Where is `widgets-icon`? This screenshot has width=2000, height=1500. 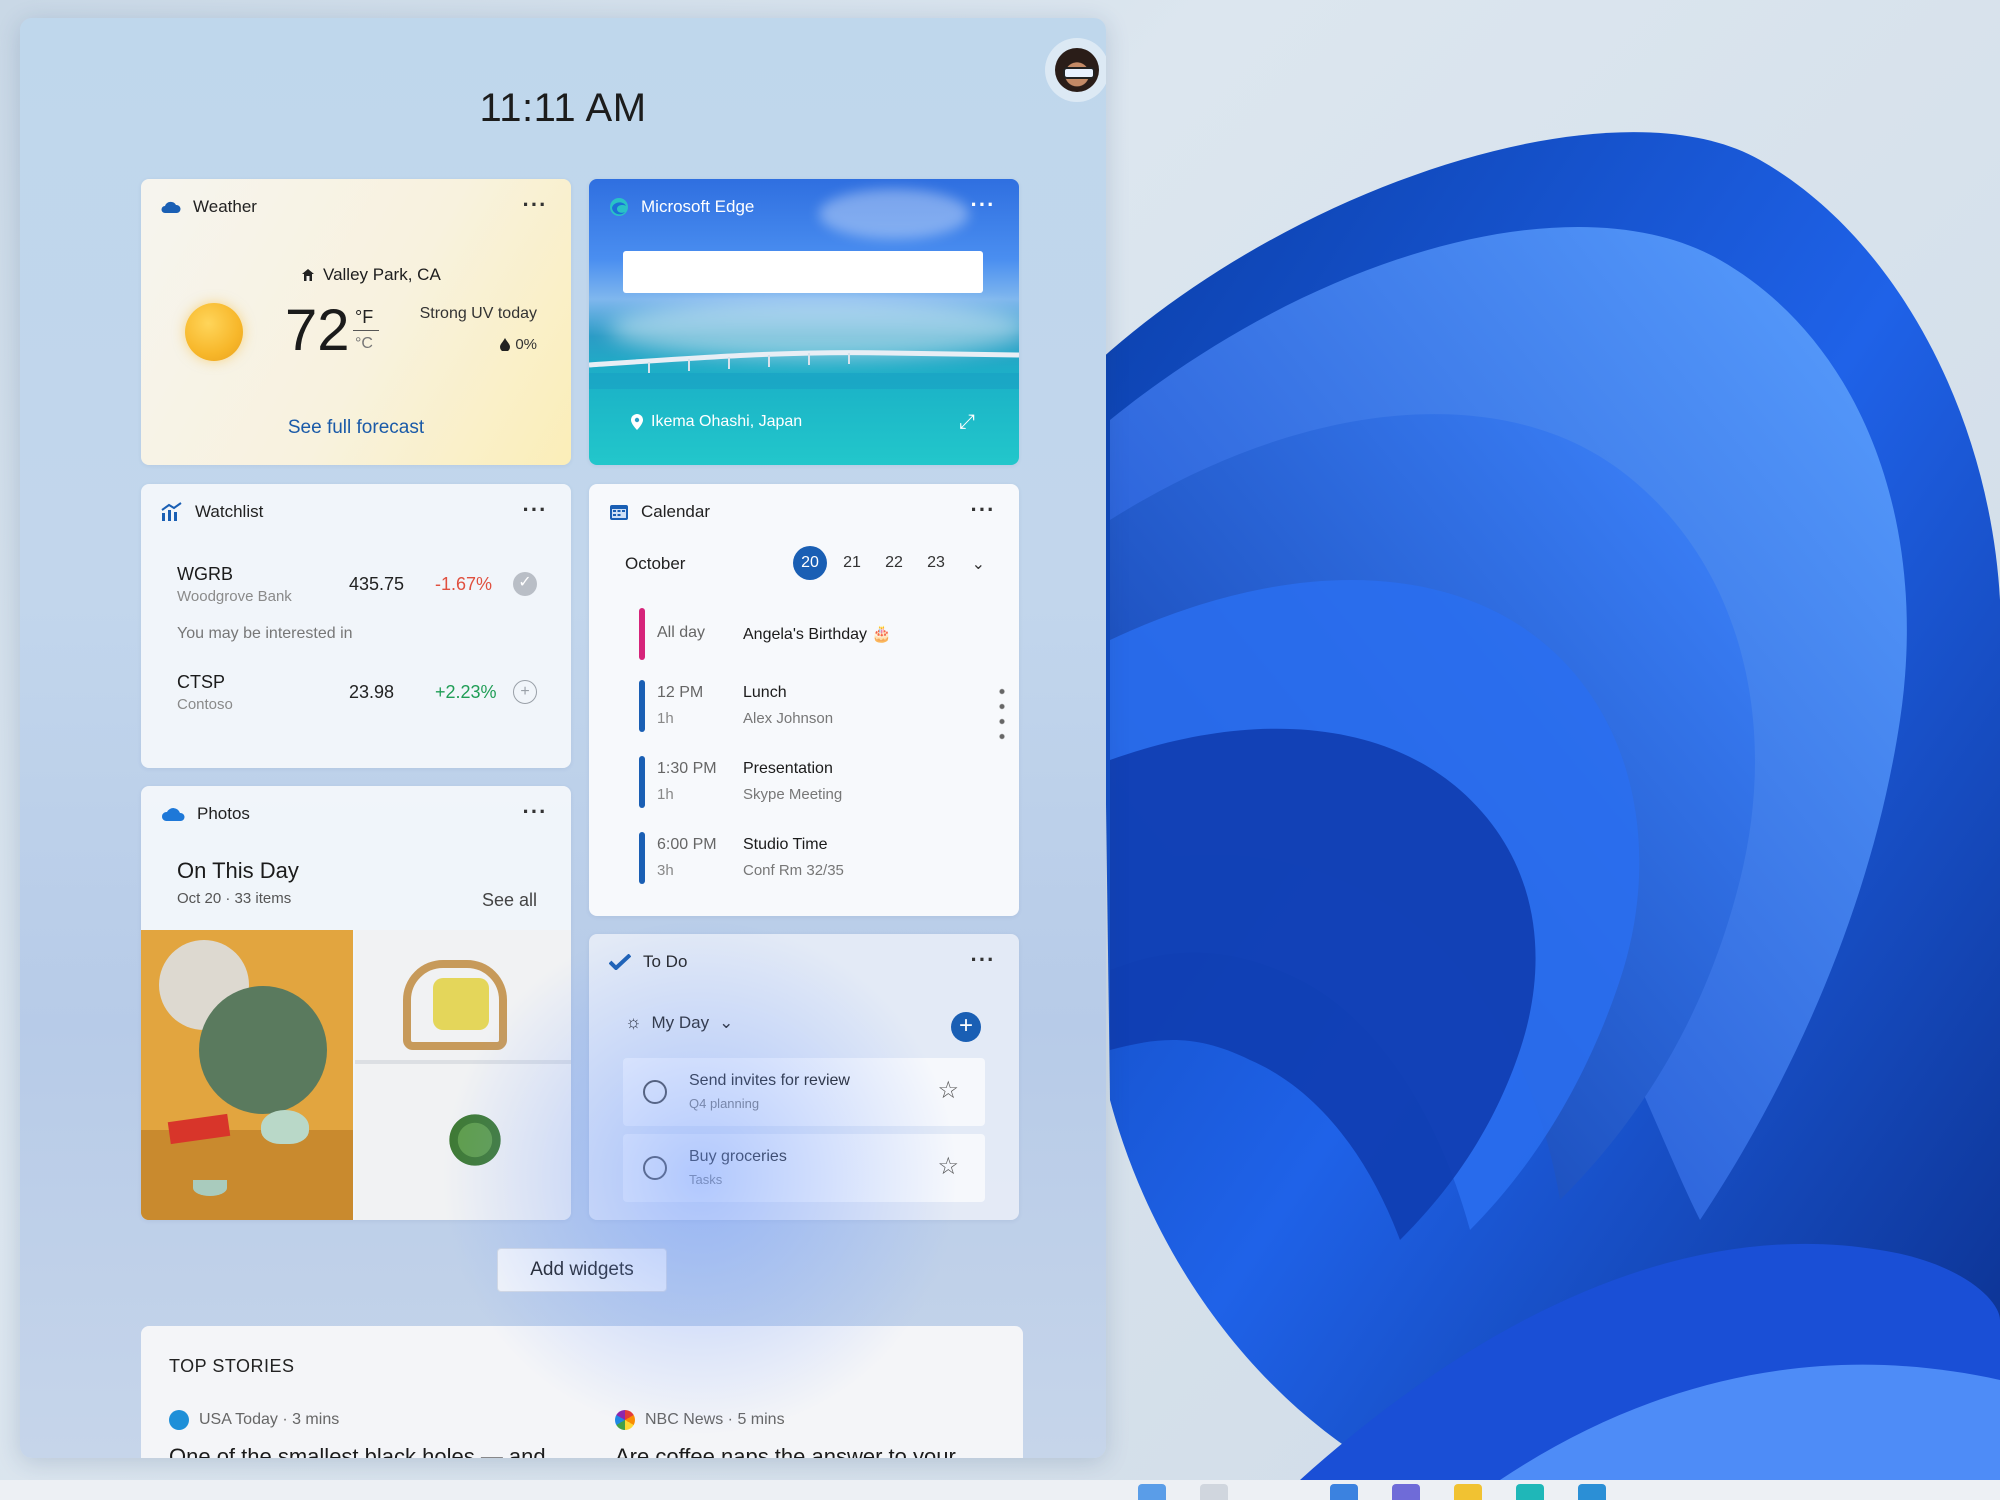
widgets-icon is located at coordinates (1344, 1492).